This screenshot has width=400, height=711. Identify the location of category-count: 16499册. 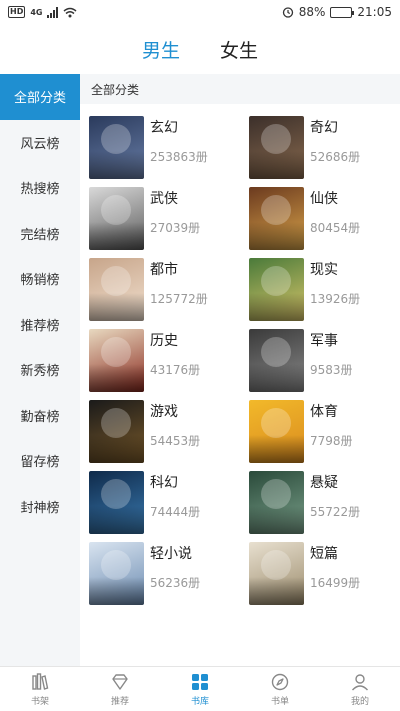
(335, 583).